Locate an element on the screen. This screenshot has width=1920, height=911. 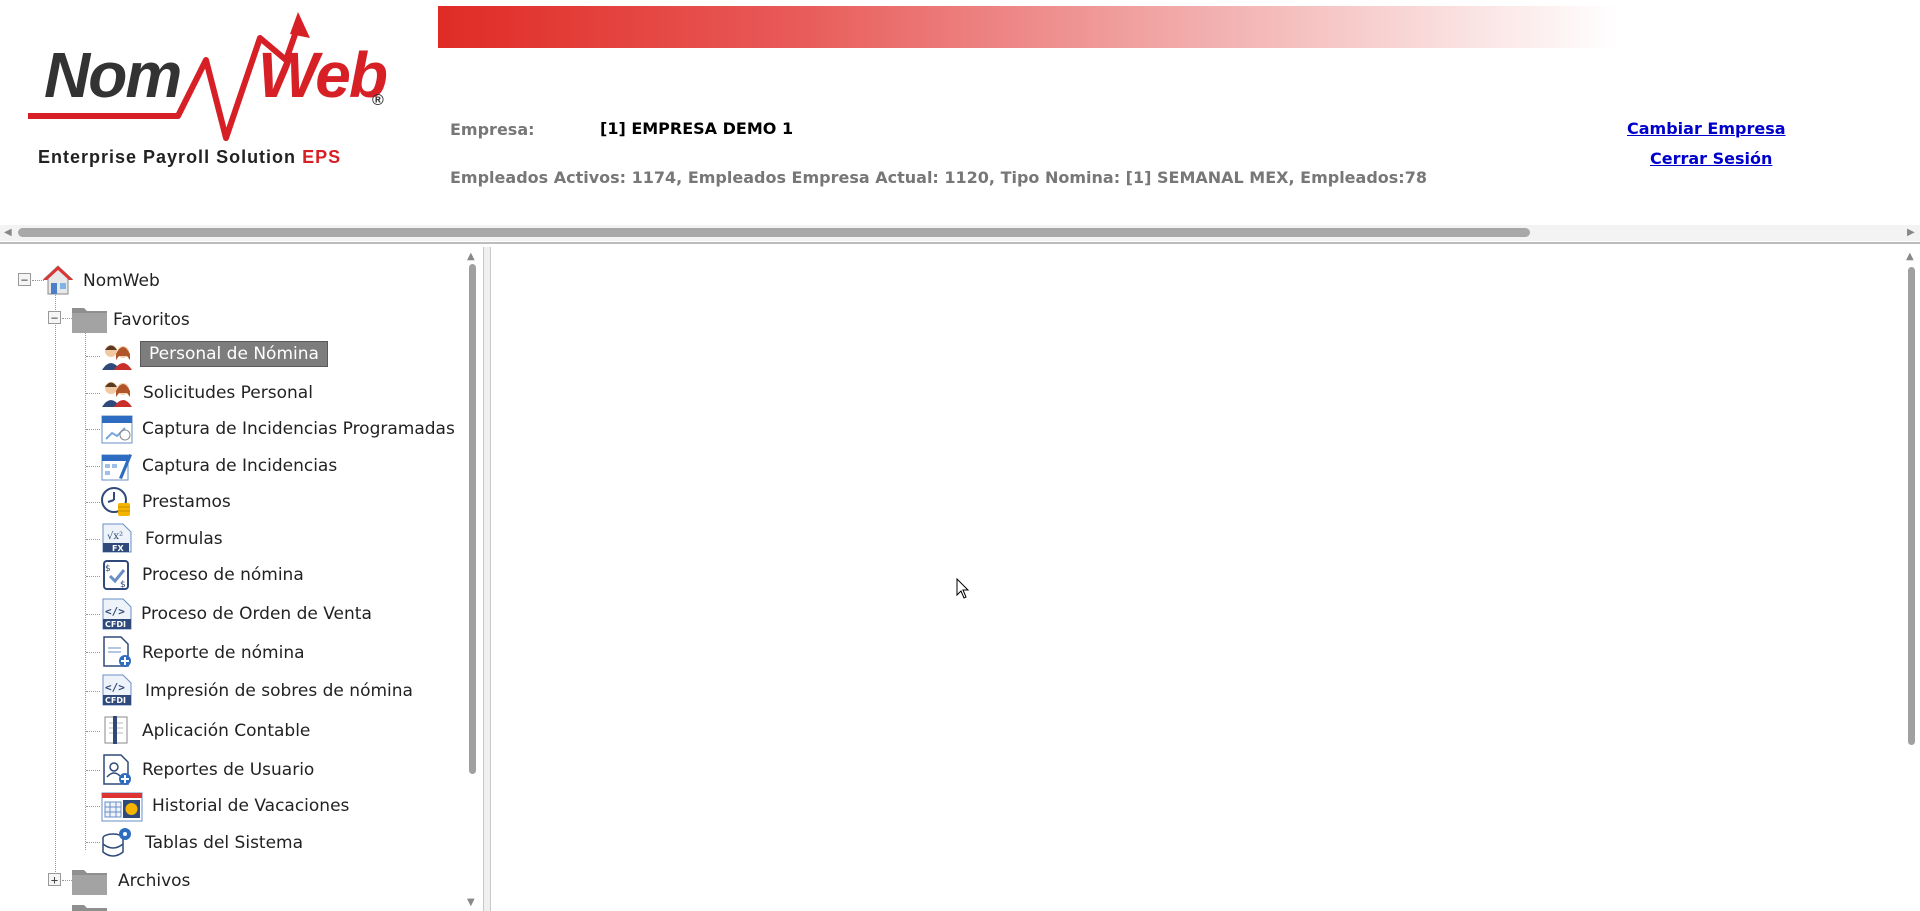
tree-item-impresion-sobres: Impresión de sobres de nómina is located at coordinates (279, 691).